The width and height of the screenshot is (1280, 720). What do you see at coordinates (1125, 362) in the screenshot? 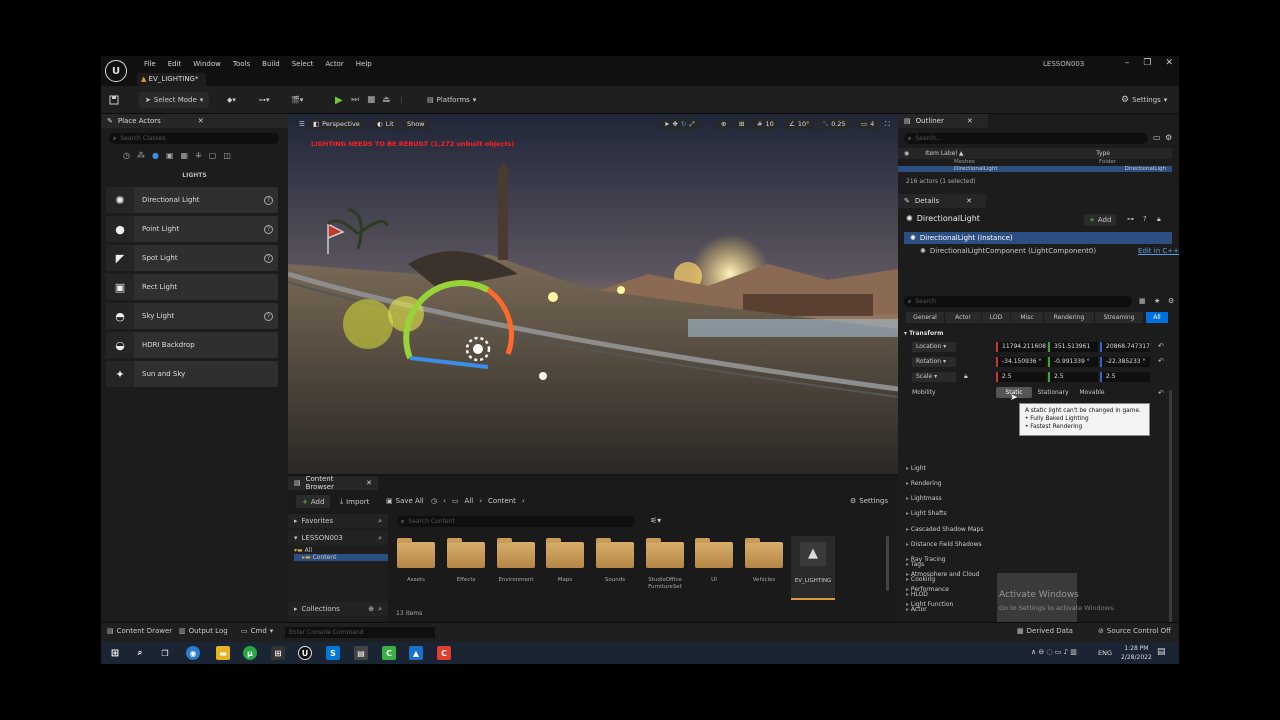
I see `rotation-z-field: -22.385233 °` at bounding box center [1125, 362].